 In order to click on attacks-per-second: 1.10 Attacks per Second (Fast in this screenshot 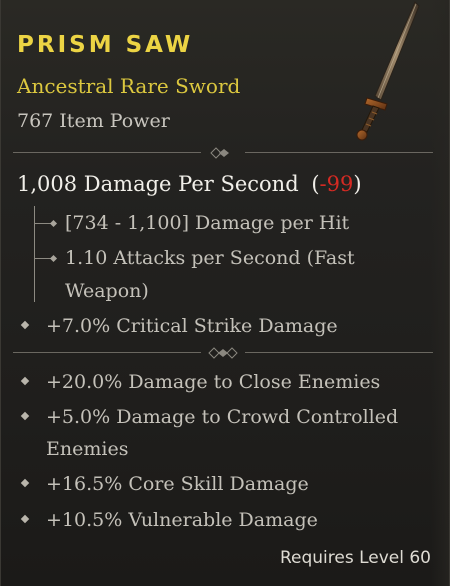, I will do `click(210, 258)`.